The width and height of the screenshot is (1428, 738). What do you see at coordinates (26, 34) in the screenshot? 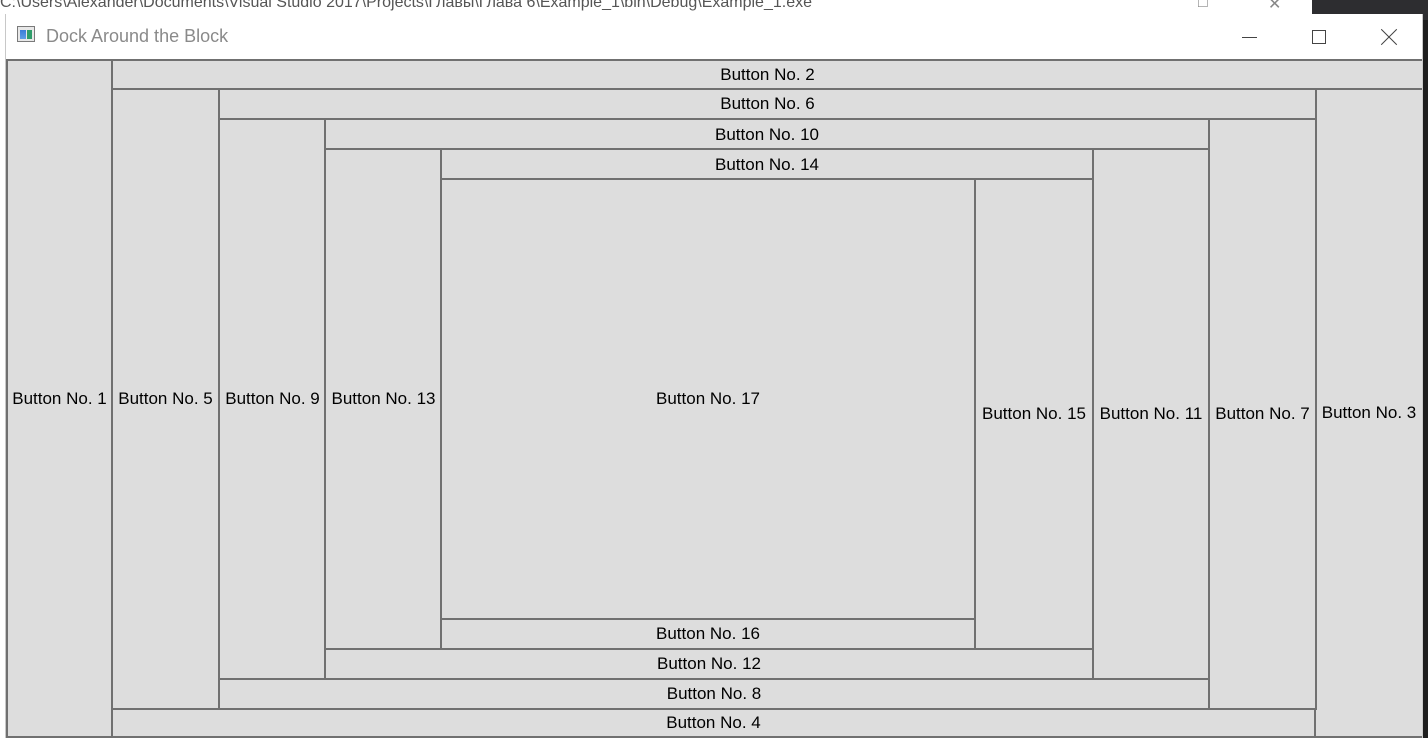
I see `window-app-icon` at bounding box center [26, 34].